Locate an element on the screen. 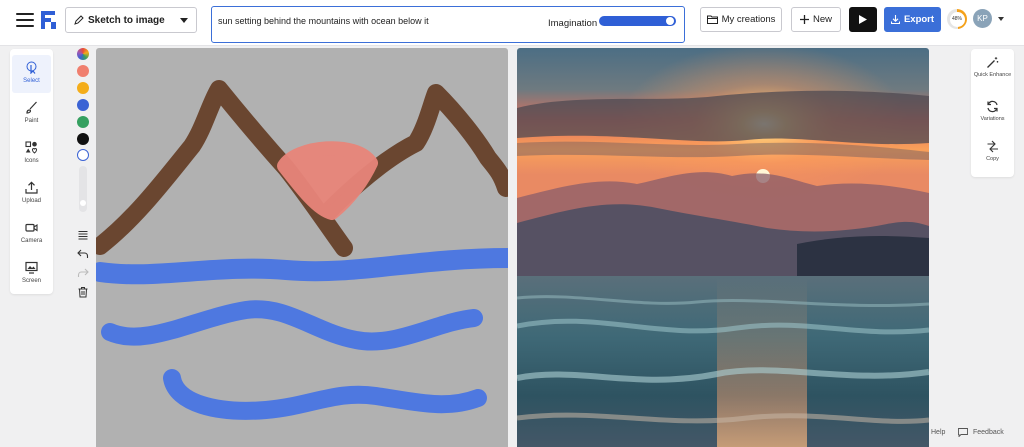 The image size is (1024, 447). new-button: New is located at coordinates (816, 19).